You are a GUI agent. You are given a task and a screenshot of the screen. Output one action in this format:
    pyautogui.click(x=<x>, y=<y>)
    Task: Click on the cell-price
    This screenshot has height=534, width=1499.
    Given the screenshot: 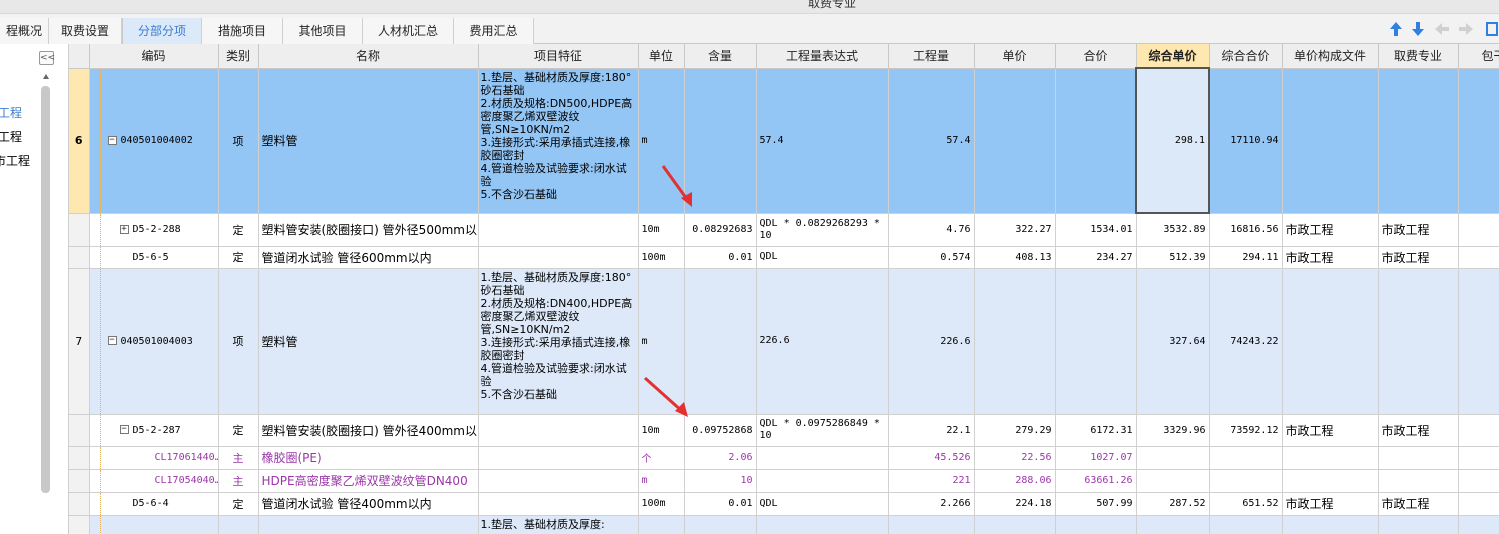 What is the action you would take?
    pyautogui.click(x=1015, y=341)
    